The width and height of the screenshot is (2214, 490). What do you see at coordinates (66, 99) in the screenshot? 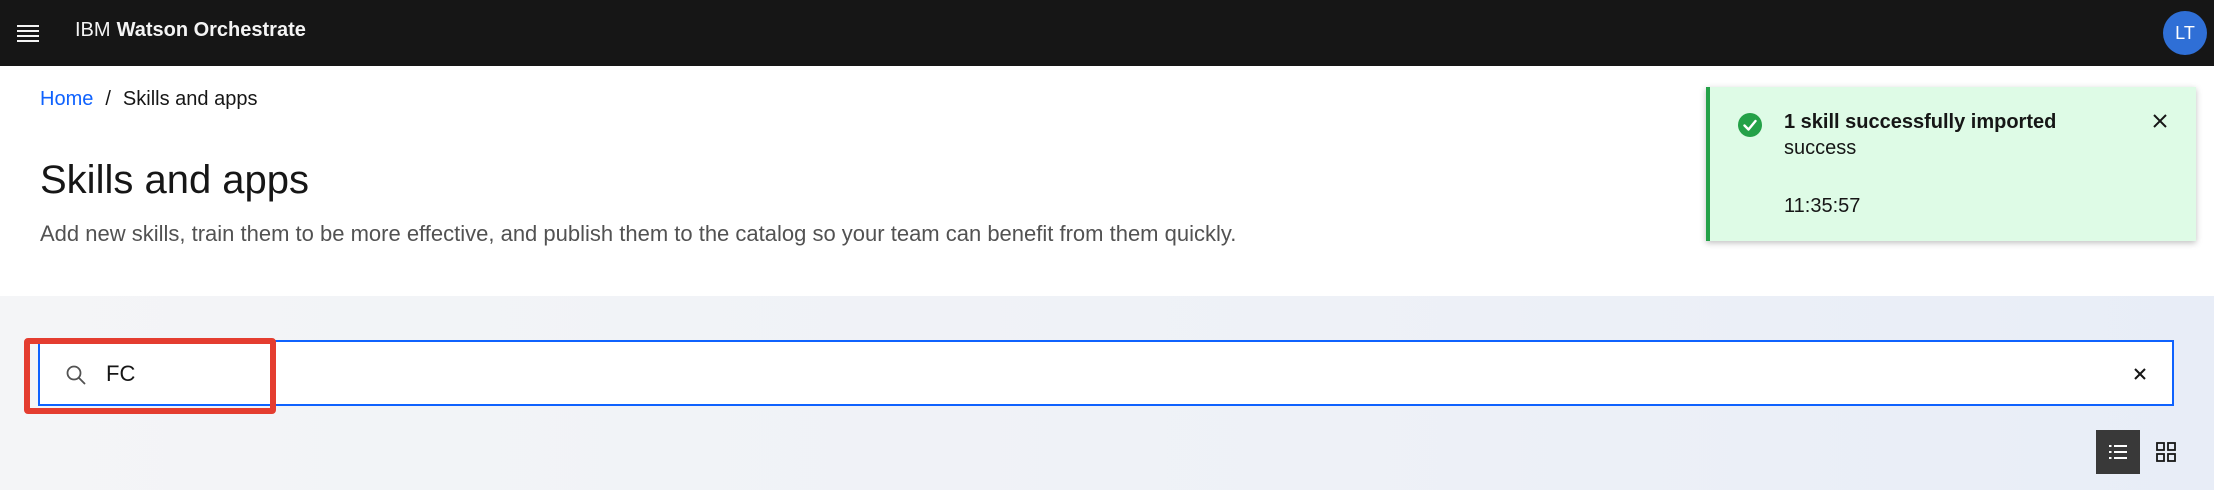
I see `breadcrumb-home-link: Home` at bounding box center [66, 99].